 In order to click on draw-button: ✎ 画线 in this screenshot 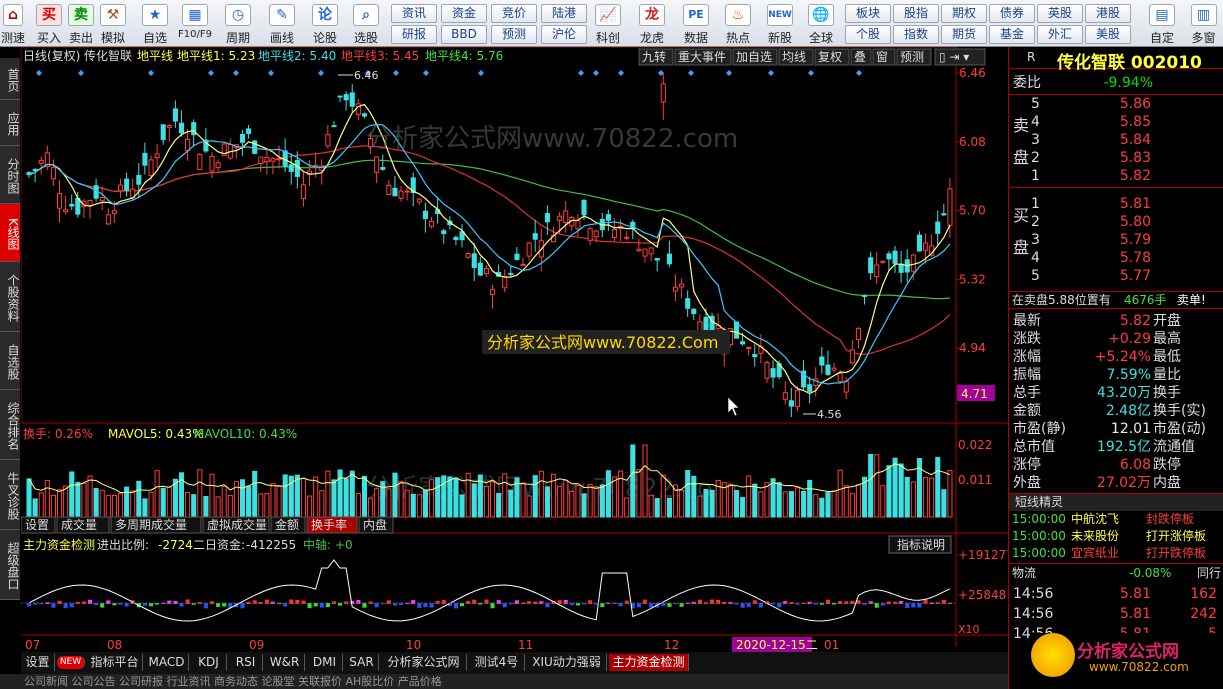, I will do `click(282, 23)`.